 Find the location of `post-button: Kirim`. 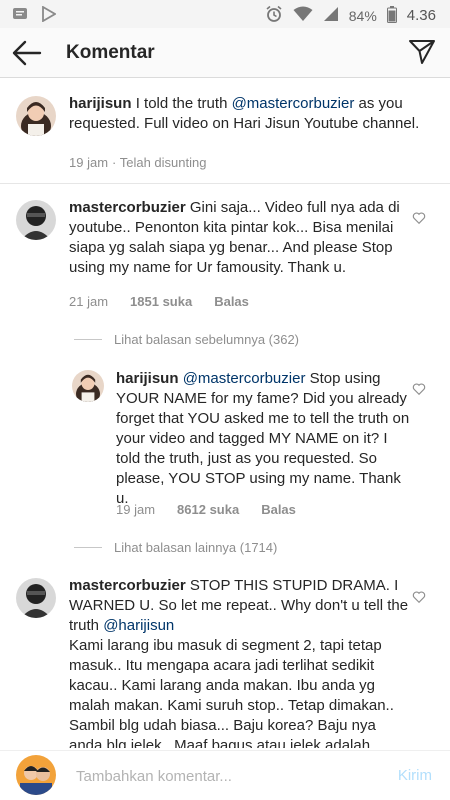

post-button: Kirim is located at coordinates (415, 775).